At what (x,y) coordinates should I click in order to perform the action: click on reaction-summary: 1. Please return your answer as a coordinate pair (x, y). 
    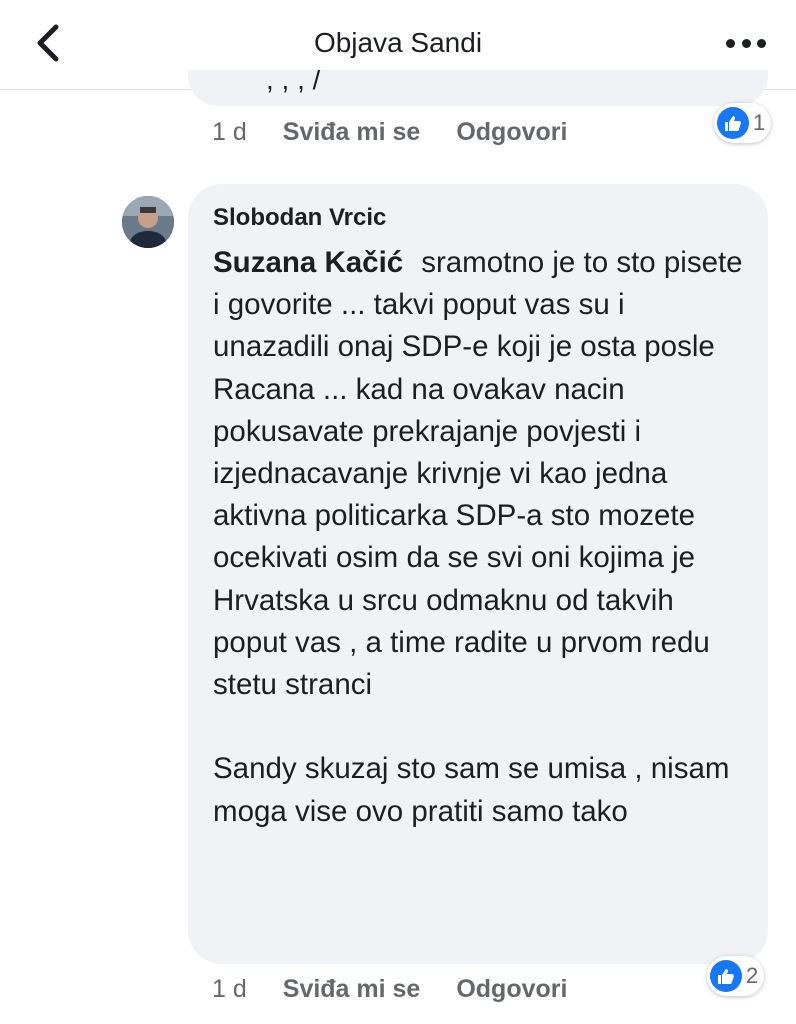
    Looking at the image, I should click on (743, 123).